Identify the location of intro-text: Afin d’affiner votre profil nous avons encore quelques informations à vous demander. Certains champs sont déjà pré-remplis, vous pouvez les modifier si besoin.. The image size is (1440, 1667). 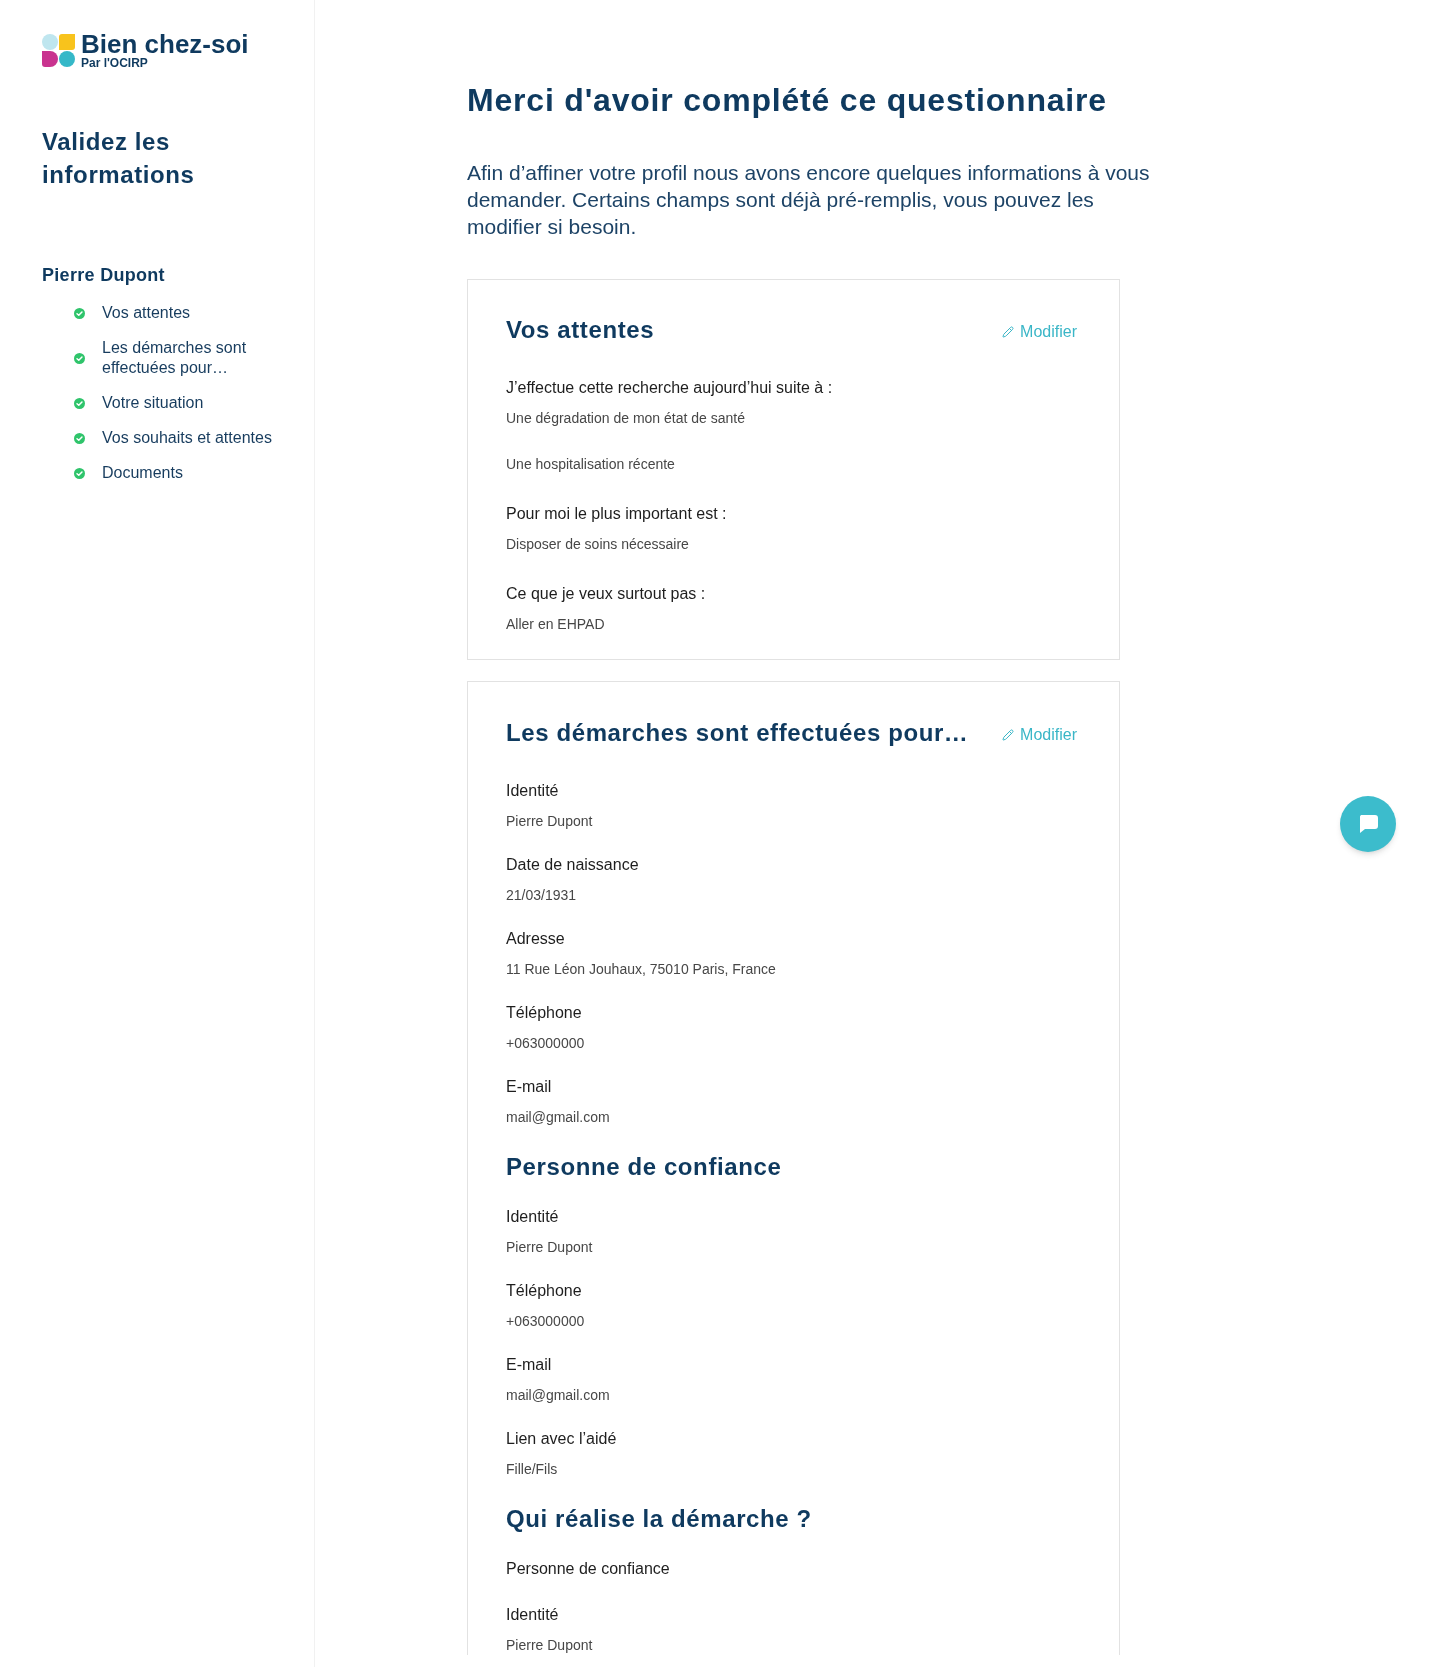
(809, 200).